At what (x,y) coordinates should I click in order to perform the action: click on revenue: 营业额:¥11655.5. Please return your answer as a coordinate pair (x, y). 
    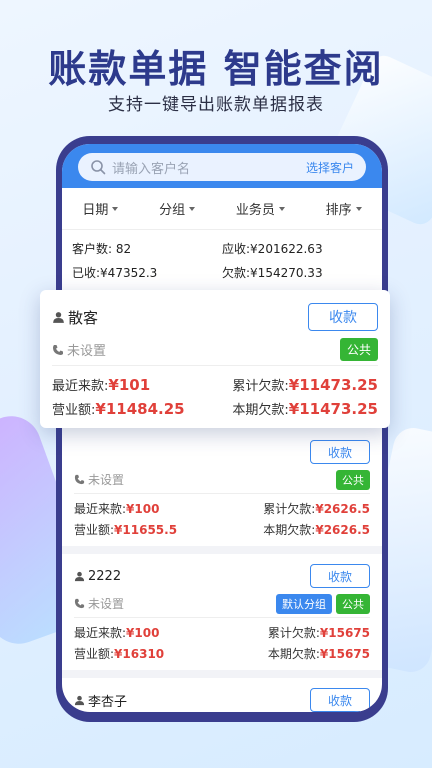
    Looking at the image, I should click on (126, 530).